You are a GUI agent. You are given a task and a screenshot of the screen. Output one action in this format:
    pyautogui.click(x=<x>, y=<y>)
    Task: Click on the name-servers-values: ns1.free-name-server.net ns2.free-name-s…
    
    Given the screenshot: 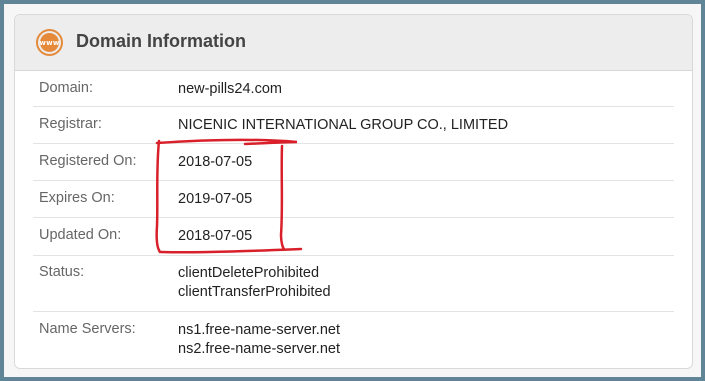 What is the action you would take?
    pyautogui.click(x=259, y=340)
    